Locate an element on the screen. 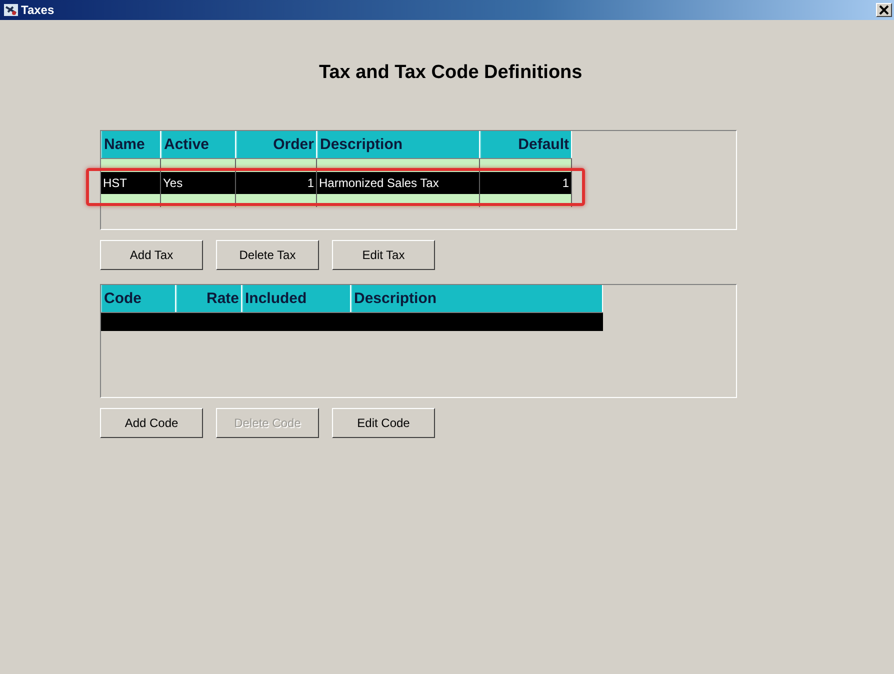 Image resolution: width=894 pixels, height=674 pixels. table-row: HST Yes 1 Harmonized Sales Tax 1 is located at coordinates (336, 183).